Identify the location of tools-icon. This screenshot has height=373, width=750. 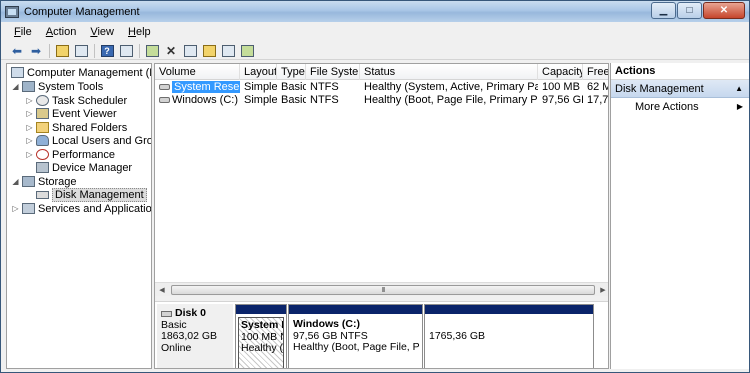
(28, 87).